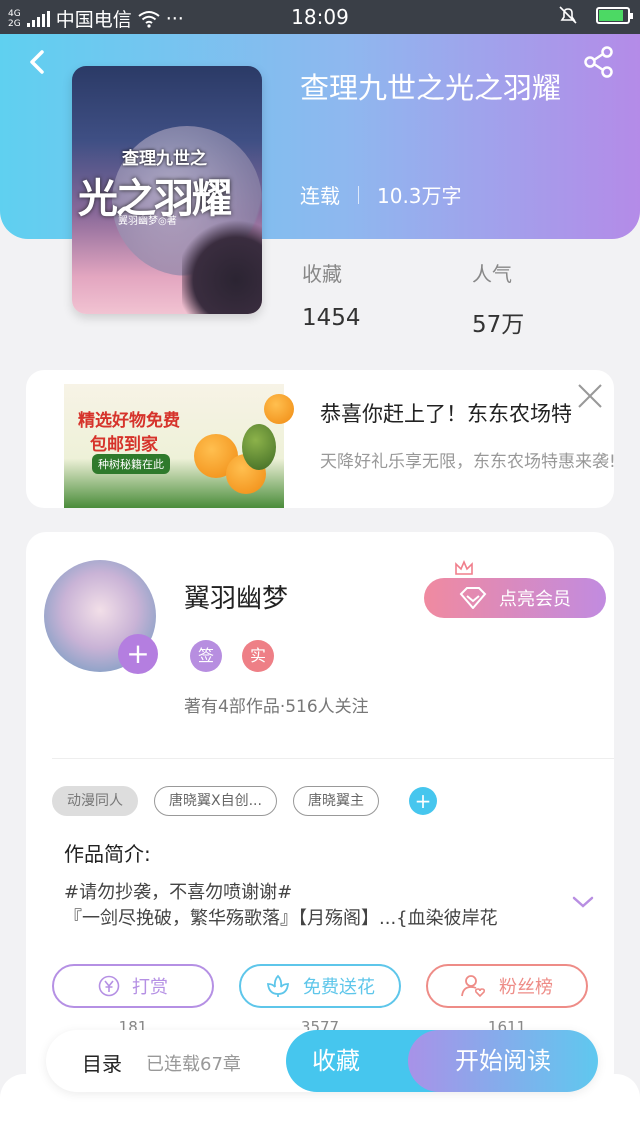 The height and width of the screenshot is (1138, 640). Describe the element at coordinates (107, 854) in the screenshot. I see `intro-label: 作品简介:` at that location.